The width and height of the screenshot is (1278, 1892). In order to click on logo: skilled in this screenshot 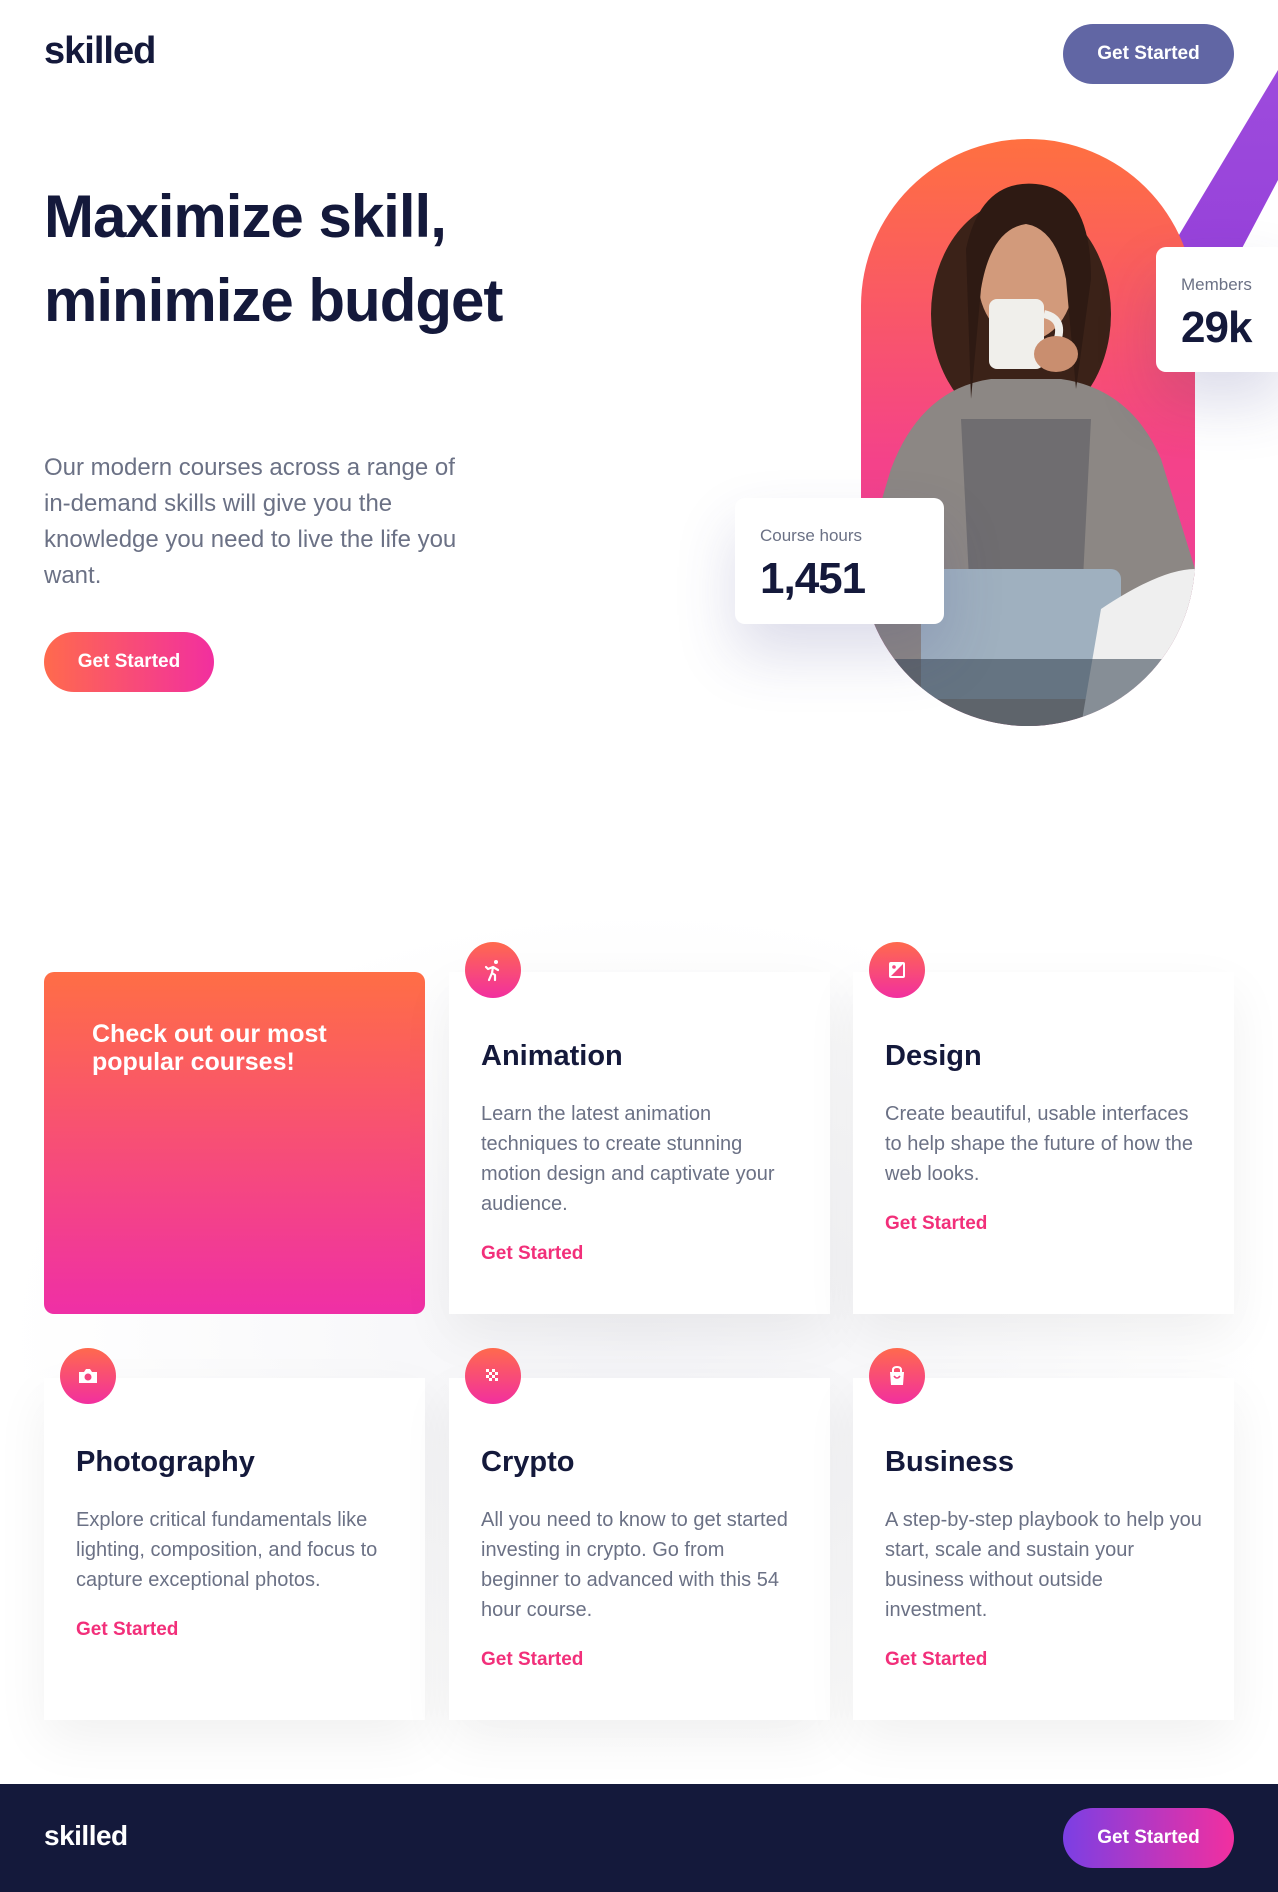, I will do `click(100, 51)`.